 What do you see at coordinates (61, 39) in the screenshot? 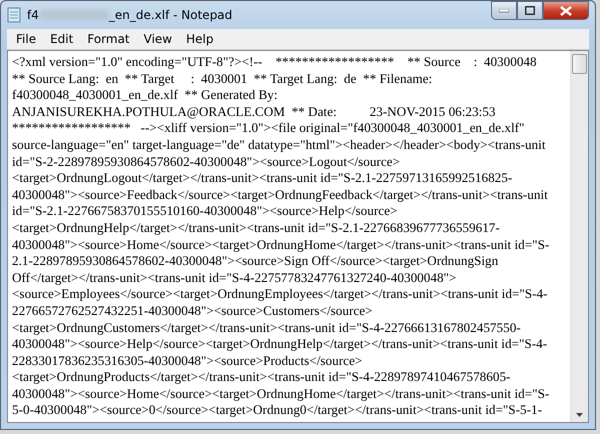
I see `menu-item: Edit` at bounding box center [61, 39].